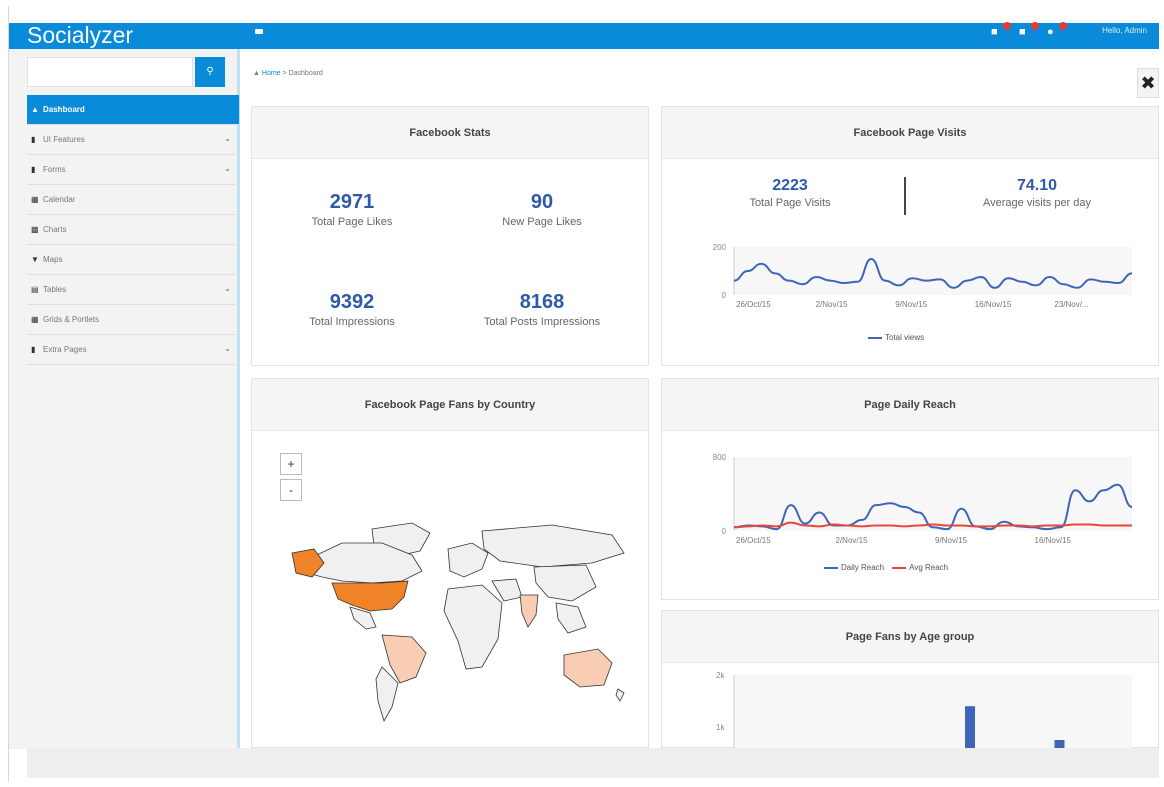 The image size is (1164, 787). I want to click on y-tick-label: 0, so click(724, 531).